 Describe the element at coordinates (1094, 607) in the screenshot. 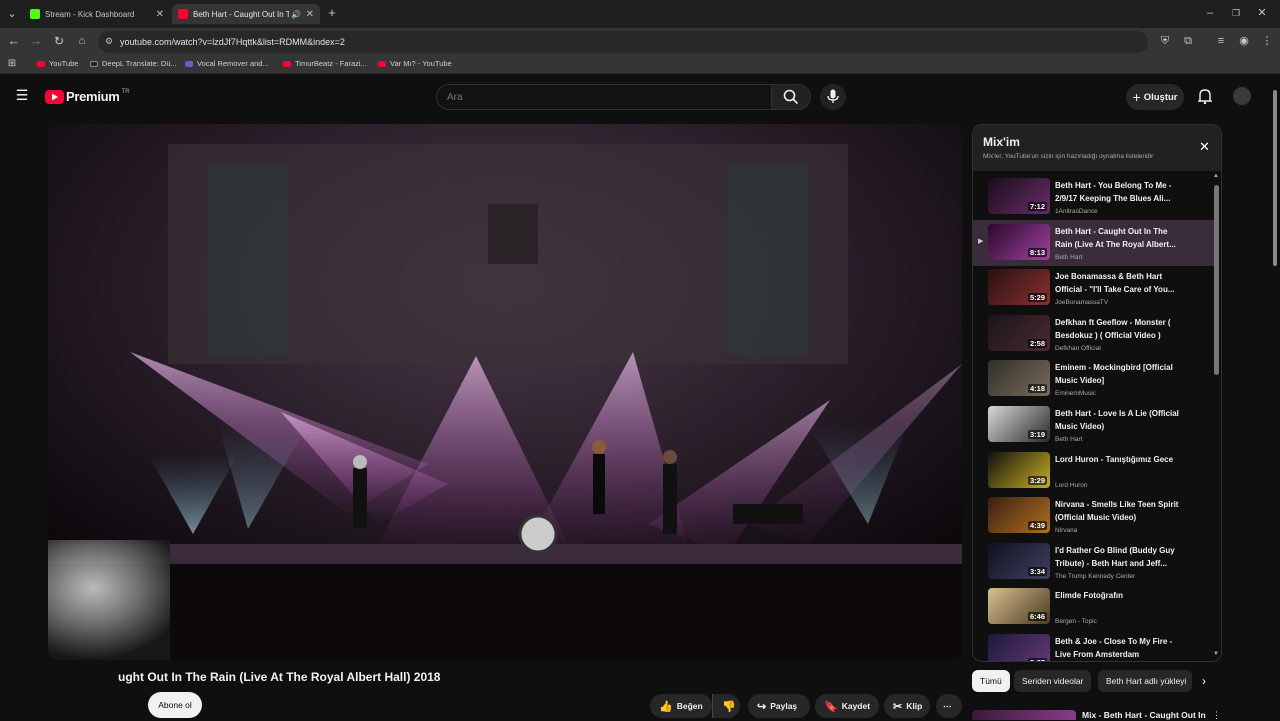

I see `playlist-item: 6:46 Elimde Fotoğrafın Bergen - Topic` at that location.